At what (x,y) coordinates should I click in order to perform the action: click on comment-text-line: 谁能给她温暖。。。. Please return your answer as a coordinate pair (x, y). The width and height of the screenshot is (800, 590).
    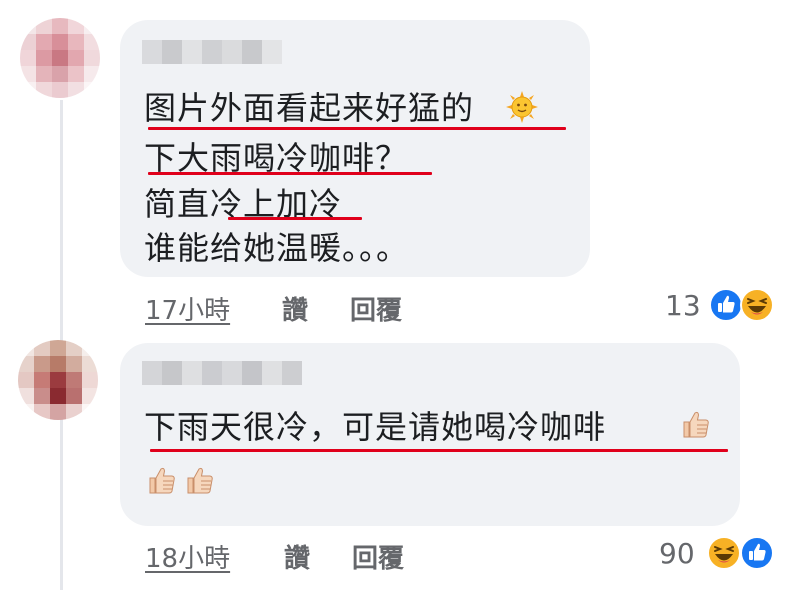
    Looking at the image, I should click on (277, 248).